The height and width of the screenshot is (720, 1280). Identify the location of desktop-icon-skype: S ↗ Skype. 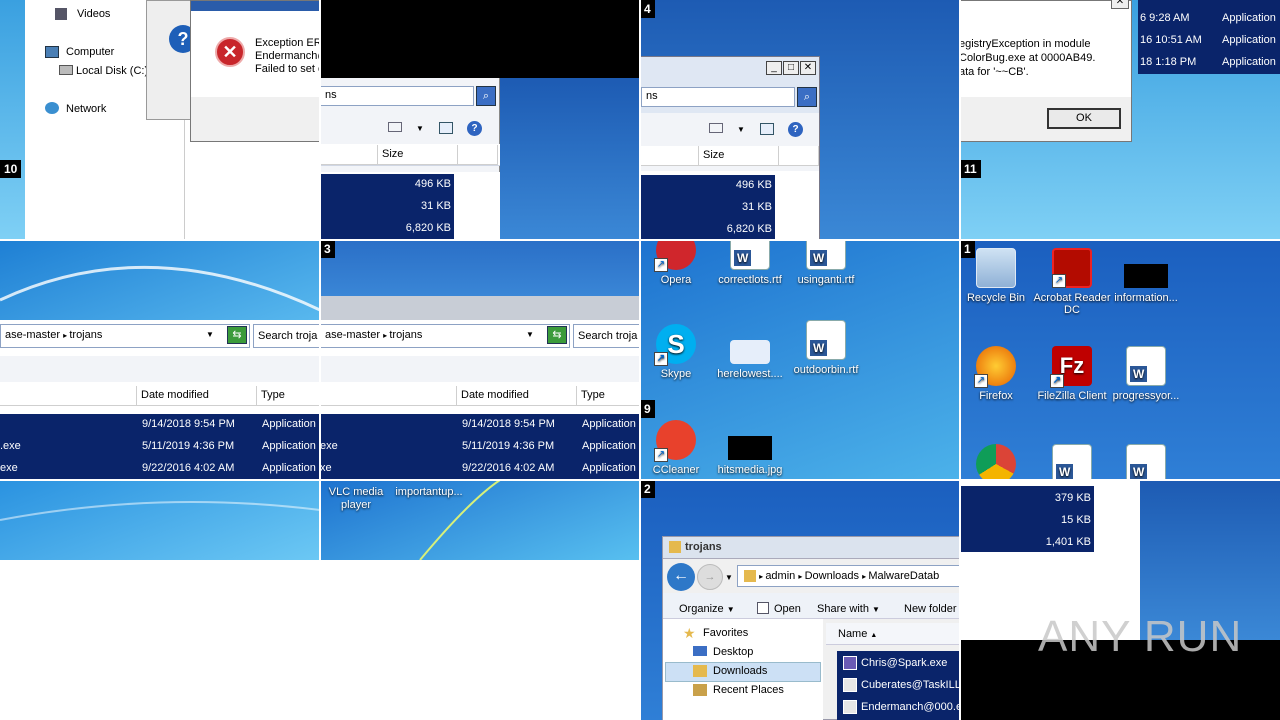
(678, 352).